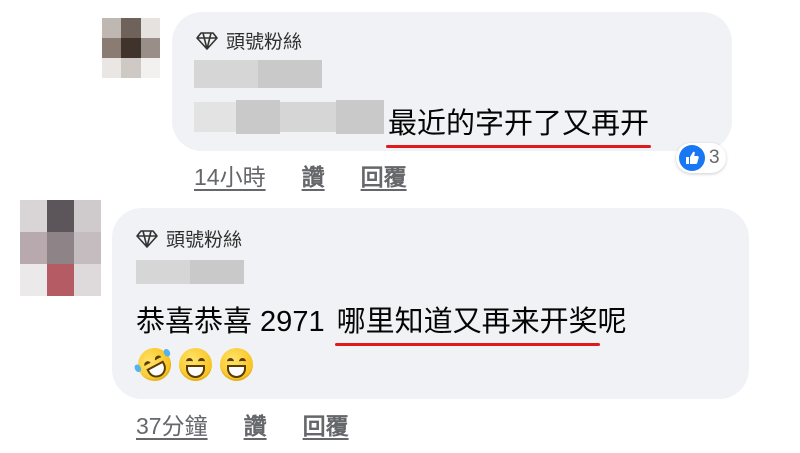 The height and width of the screenshot is (453, 800). I want to click on comment-meta: 14小時 讚 回覆, so click(300, 175).